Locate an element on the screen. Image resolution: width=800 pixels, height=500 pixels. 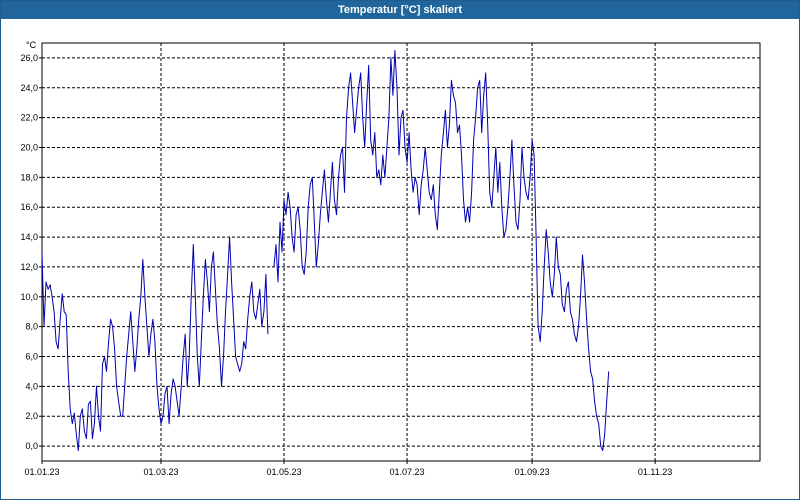
y-tick-label: 12,0 is located at coordinates (29, 267).